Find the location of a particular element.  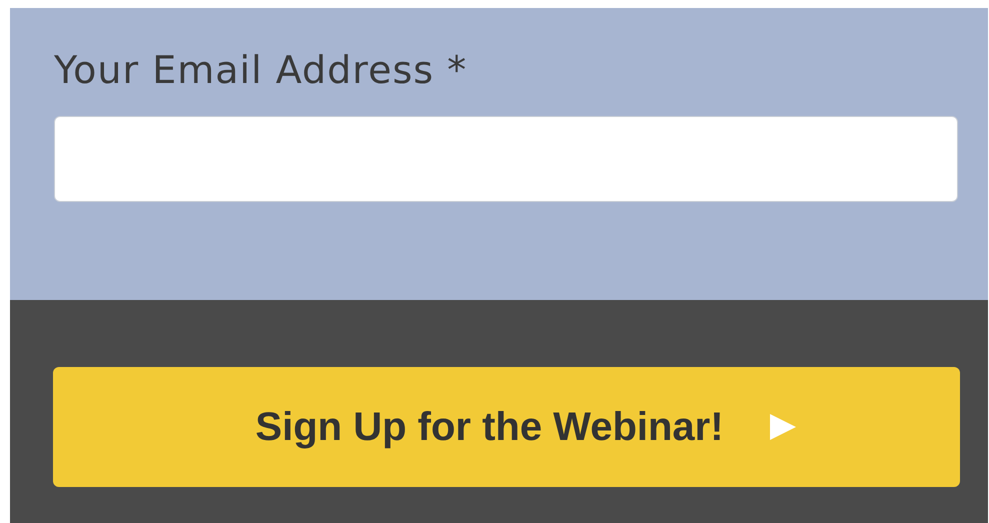

field-label: Your Email Address * is located at coordinates (261, 70).